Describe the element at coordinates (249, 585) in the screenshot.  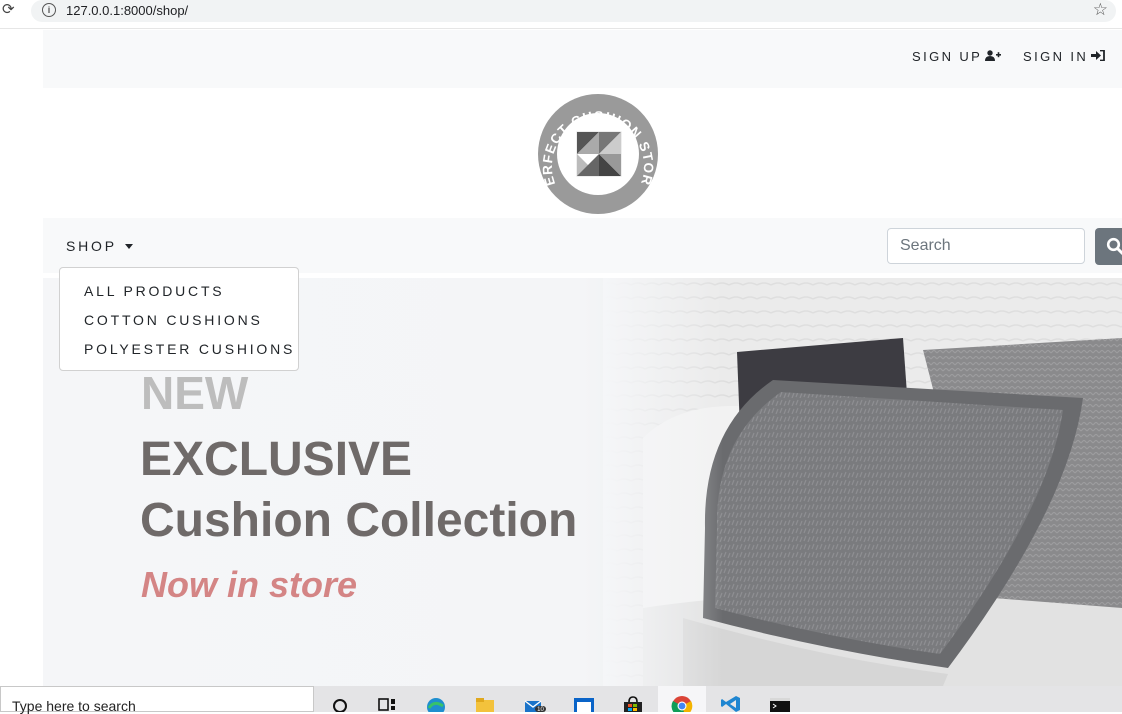
I see `hero-now-in-store-text: Now in store` at that location.